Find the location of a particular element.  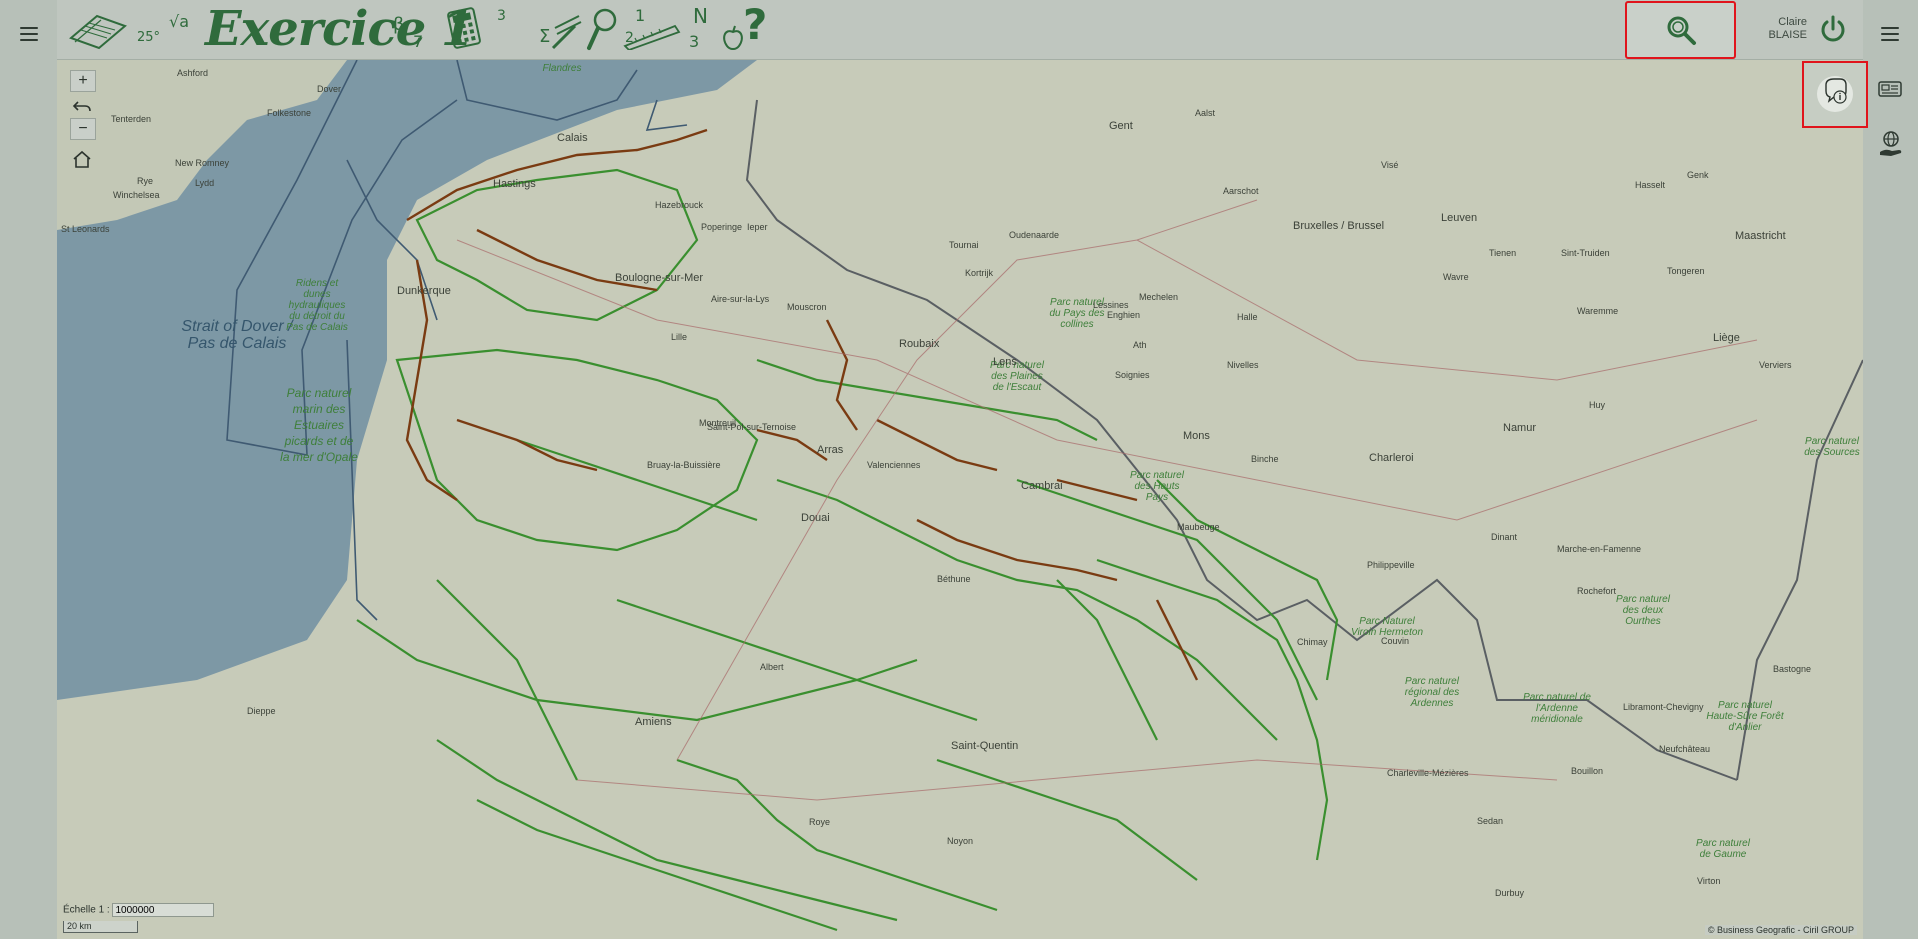

undo-icon is located at coordinates (82, 106).